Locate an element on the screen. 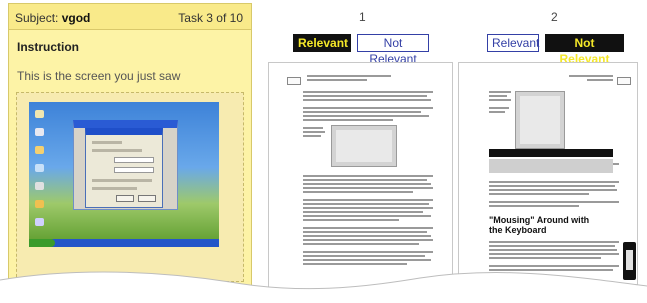 The image size is (647, 303). page-2-figure is located at coordinates (540, 120).